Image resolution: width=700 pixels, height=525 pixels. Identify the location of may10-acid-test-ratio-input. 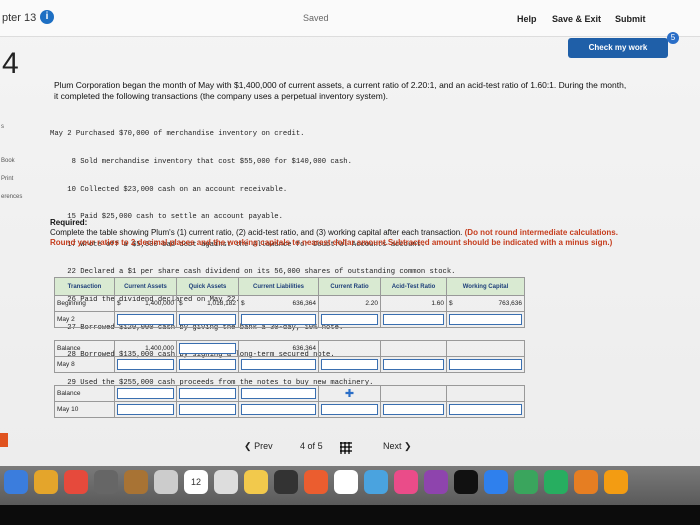
(413, 409).